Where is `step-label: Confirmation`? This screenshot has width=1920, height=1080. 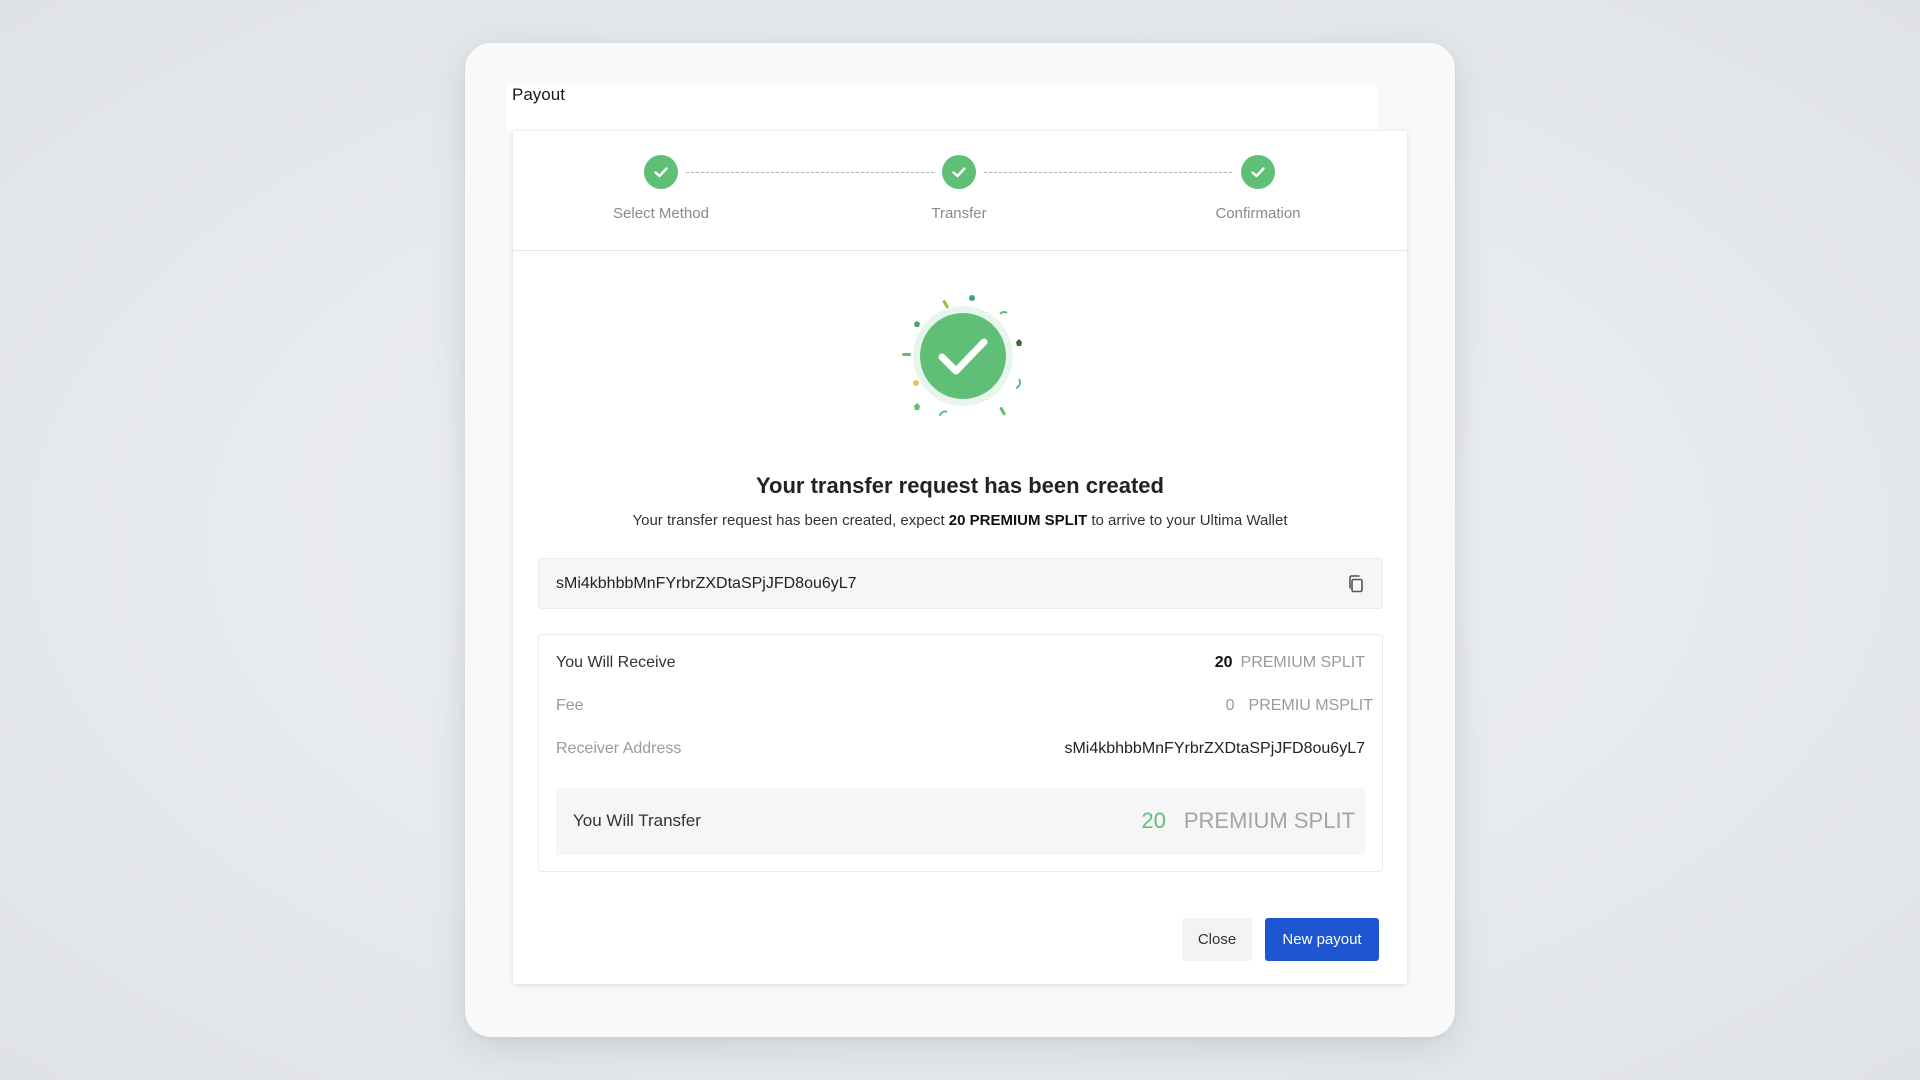 step-label: Confirmation is located at coordinates (1258, 213).